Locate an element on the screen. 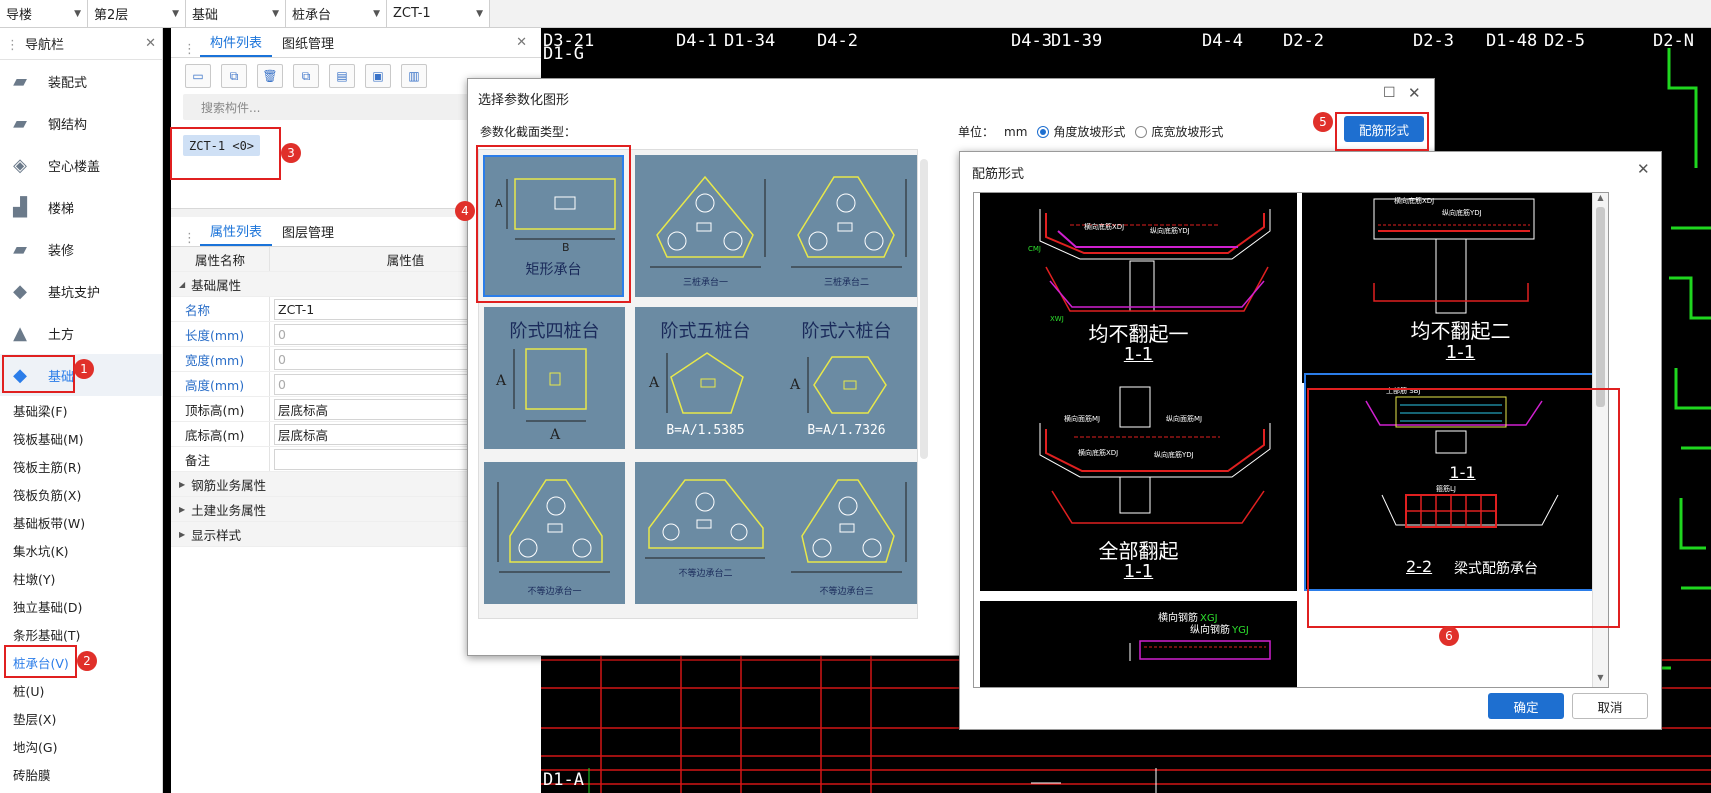  scroll-up-icon: ▲ is located at coordinates (1600, 200).